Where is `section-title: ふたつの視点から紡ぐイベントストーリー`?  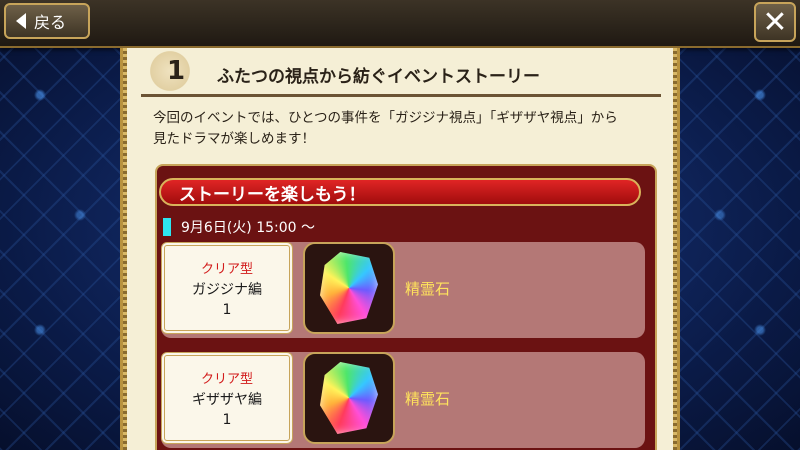
section-title: ふたつの視点から紡ぐイベントストーリー is located at coordinates (378, 77).